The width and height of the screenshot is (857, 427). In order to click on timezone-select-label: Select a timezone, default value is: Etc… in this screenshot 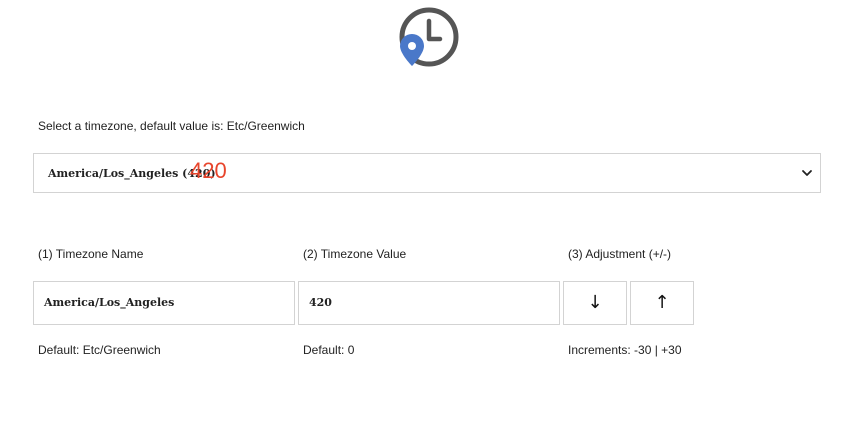, I will do `click(171, 126)`.